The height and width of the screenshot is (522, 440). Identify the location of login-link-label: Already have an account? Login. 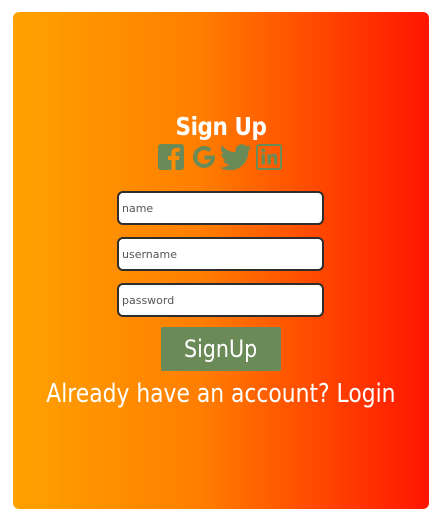
(221, 394).